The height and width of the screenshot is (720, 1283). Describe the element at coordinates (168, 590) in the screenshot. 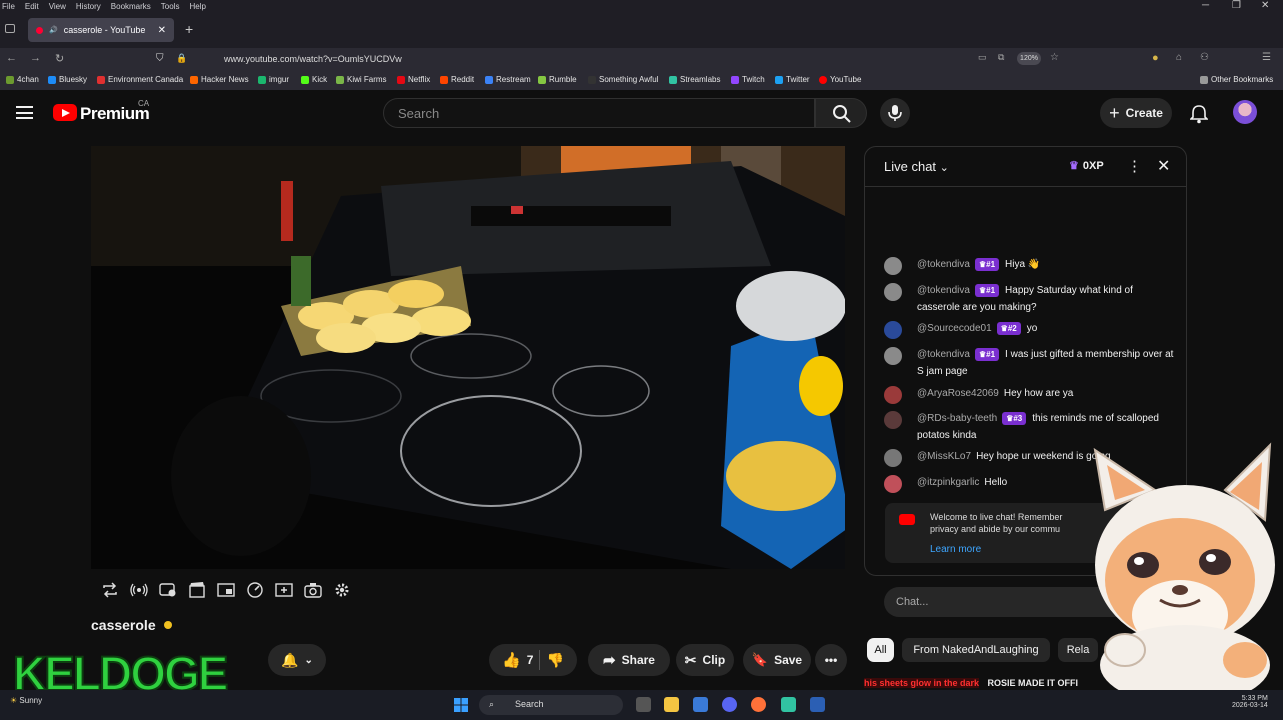

I see `screen-record-icon` at that location.